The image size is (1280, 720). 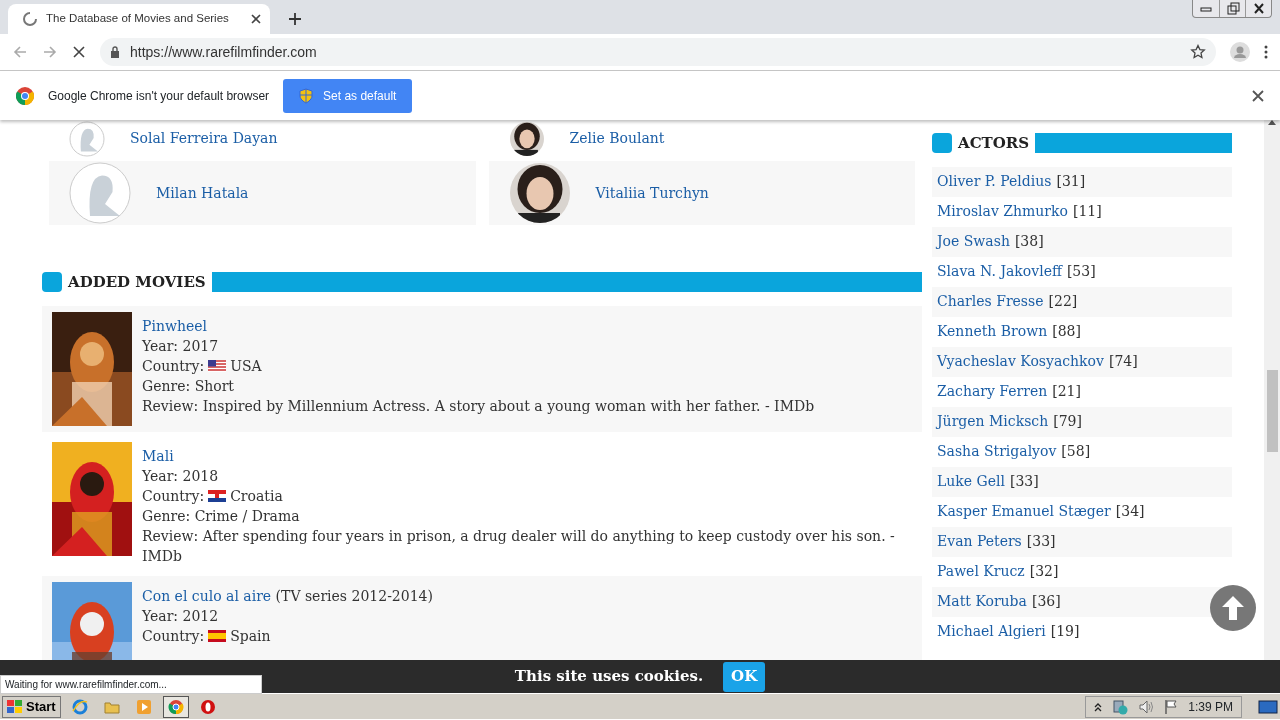 What do you see at coordinates (159, 96) in the screenshot?
I see `infobar-message: Google Chrome isn't your default browser` at bounding box center [159, 96].